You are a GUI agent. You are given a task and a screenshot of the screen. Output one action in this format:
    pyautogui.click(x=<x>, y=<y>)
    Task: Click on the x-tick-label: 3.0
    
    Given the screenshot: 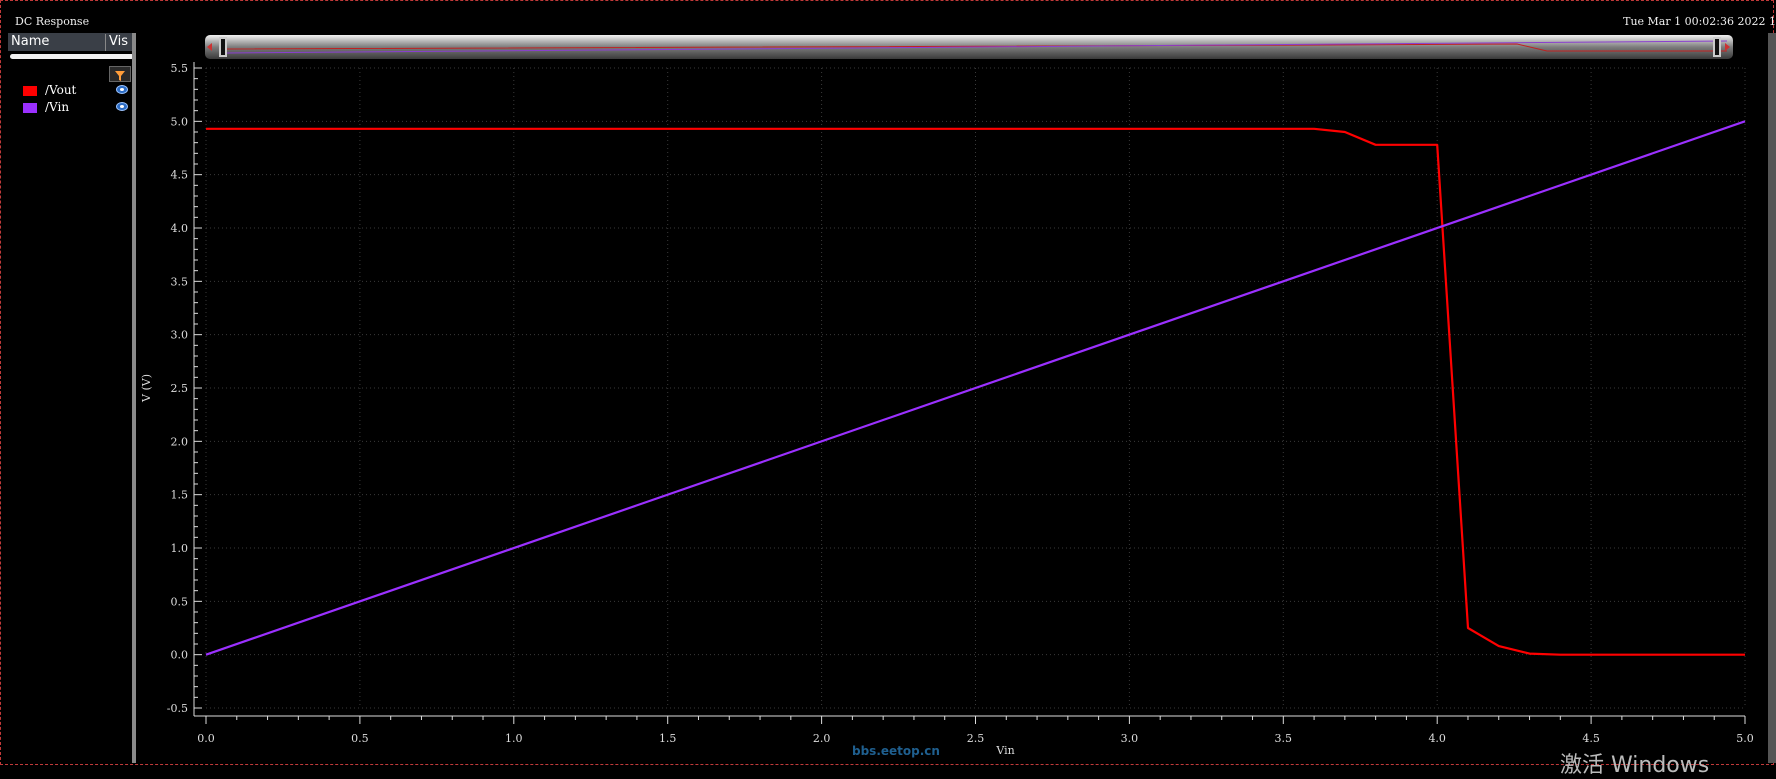 What is the action you would take?
    pyautogui.click(x=1130, y=738)
    